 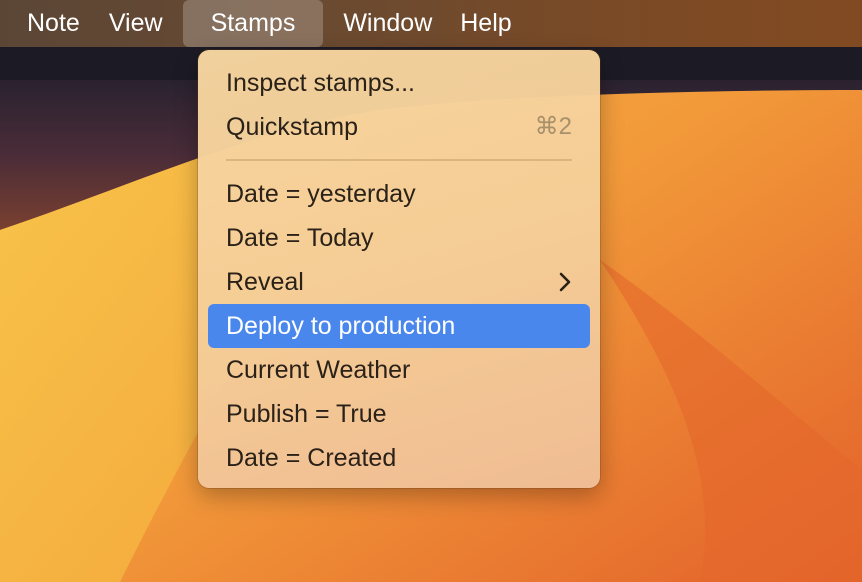 What do you see at coordinates (265, 282) in the screenshot?
I see `menu-item-label: Reveal` at bounding box center [265, 282].